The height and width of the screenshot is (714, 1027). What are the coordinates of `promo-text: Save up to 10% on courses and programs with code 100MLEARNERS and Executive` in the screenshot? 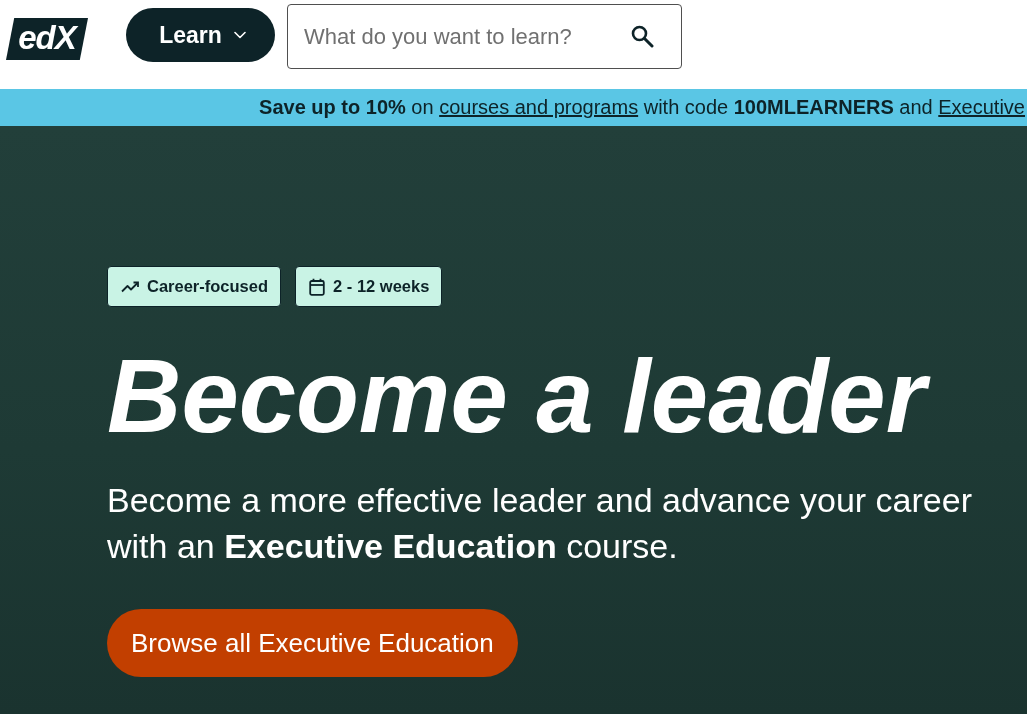 It's located at (642, 107).